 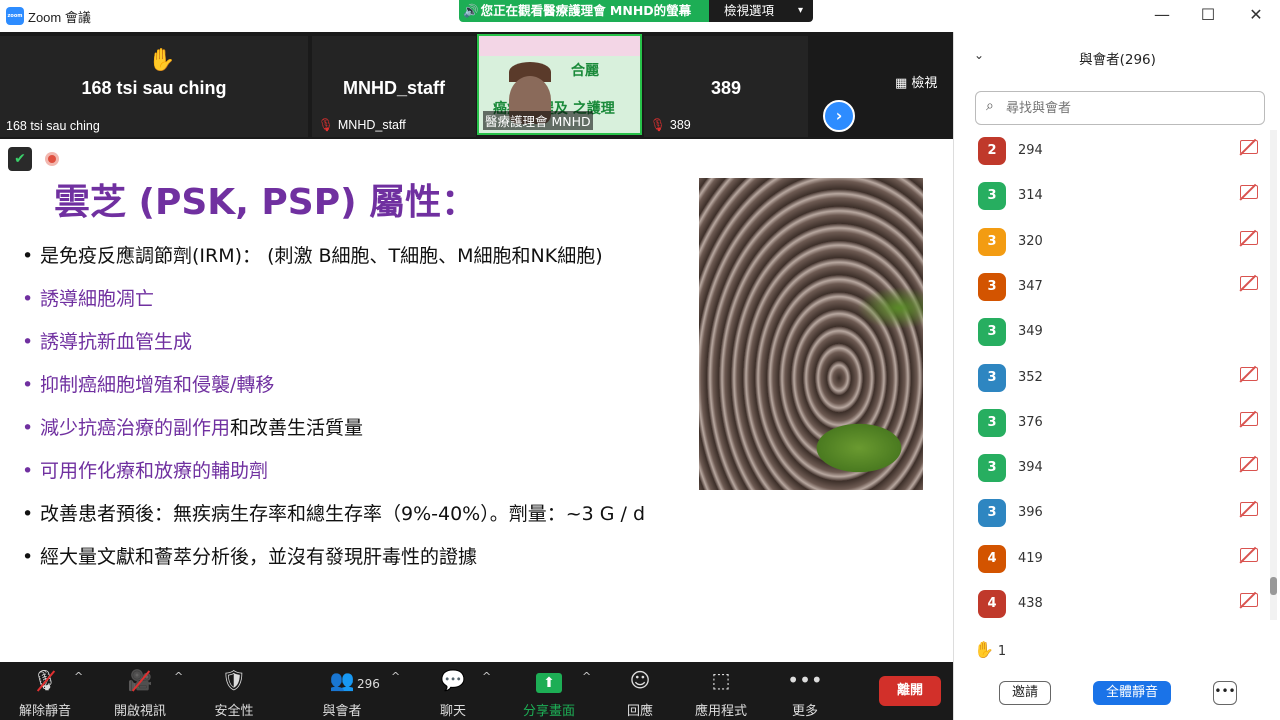 I want to click on participant-row: 4 438, so click(x=1114, y=601).